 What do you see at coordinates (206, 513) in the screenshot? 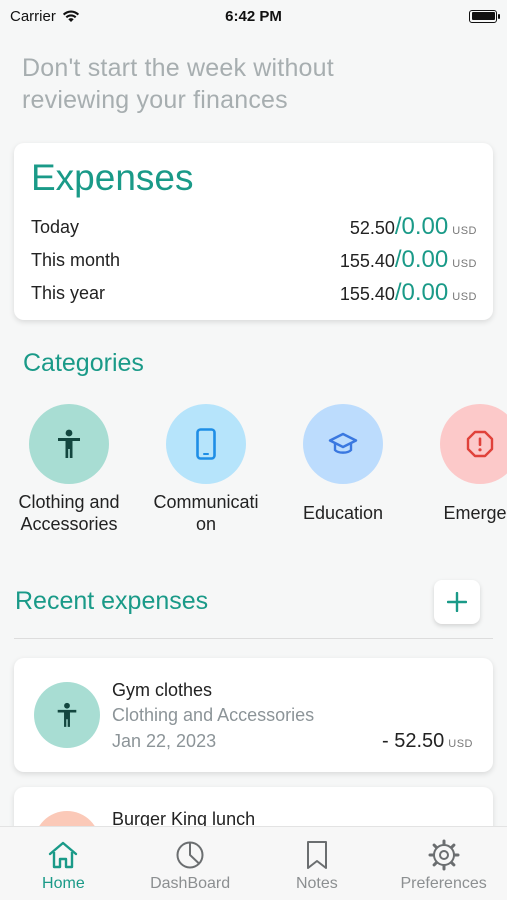
I see `category-label: Communicati on` at bounding box center [206, 513].